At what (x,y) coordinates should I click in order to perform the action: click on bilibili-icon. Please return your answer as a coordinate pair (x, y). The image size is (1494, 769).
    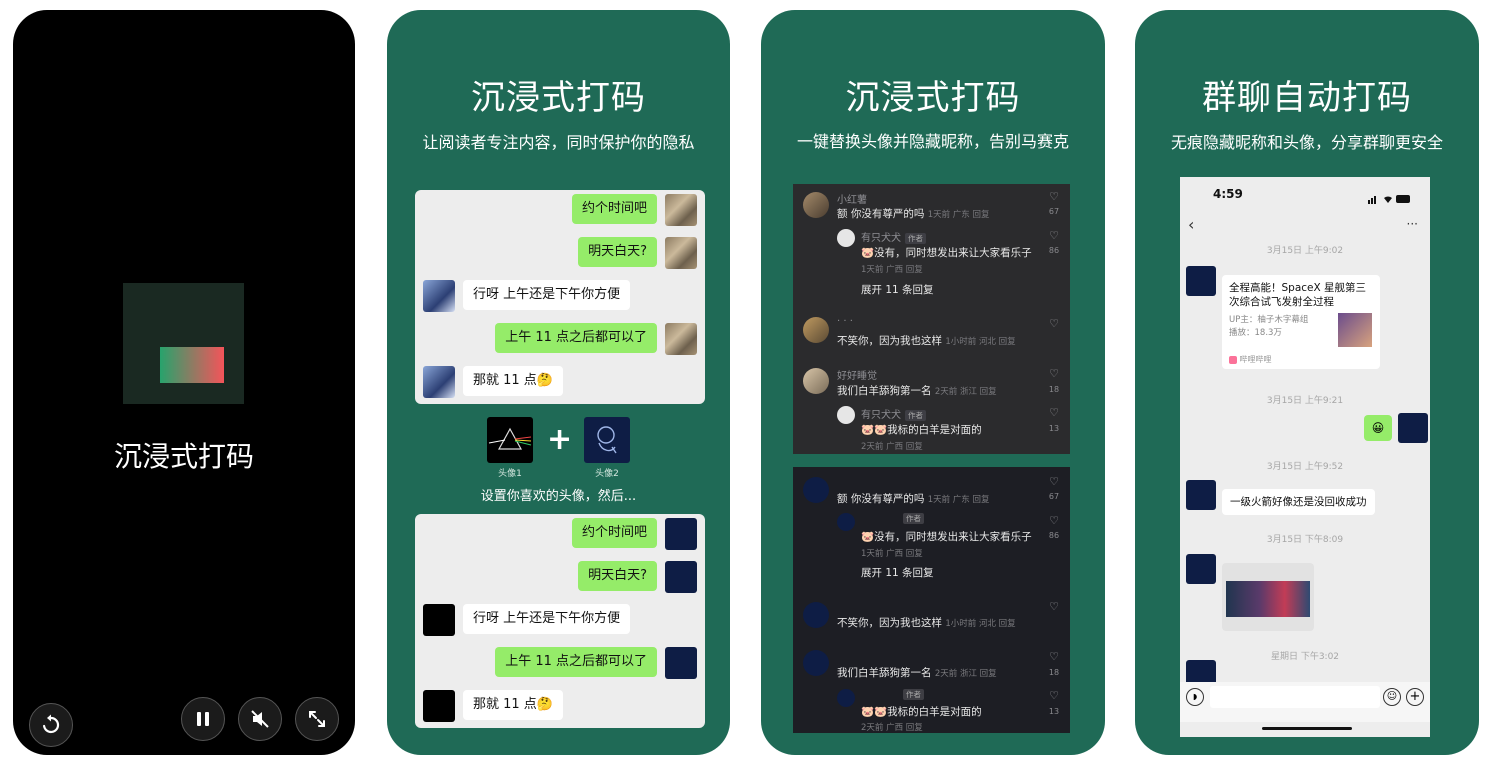
    Looking at the image, I should click on (1233, 359).